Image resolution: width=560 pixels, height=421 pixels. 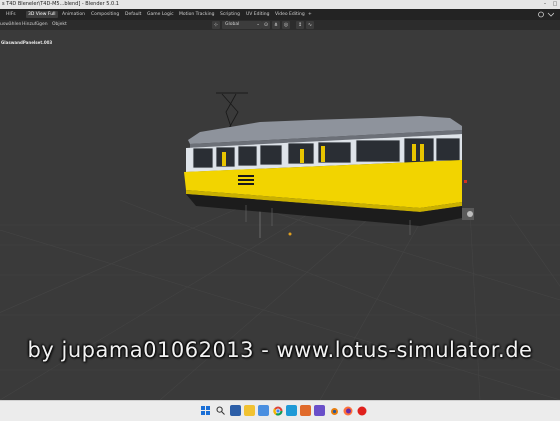 What do you see at coordinates (263, 410) in the screenshot?
I see `photos-icon` at bounding box center [263, 410].